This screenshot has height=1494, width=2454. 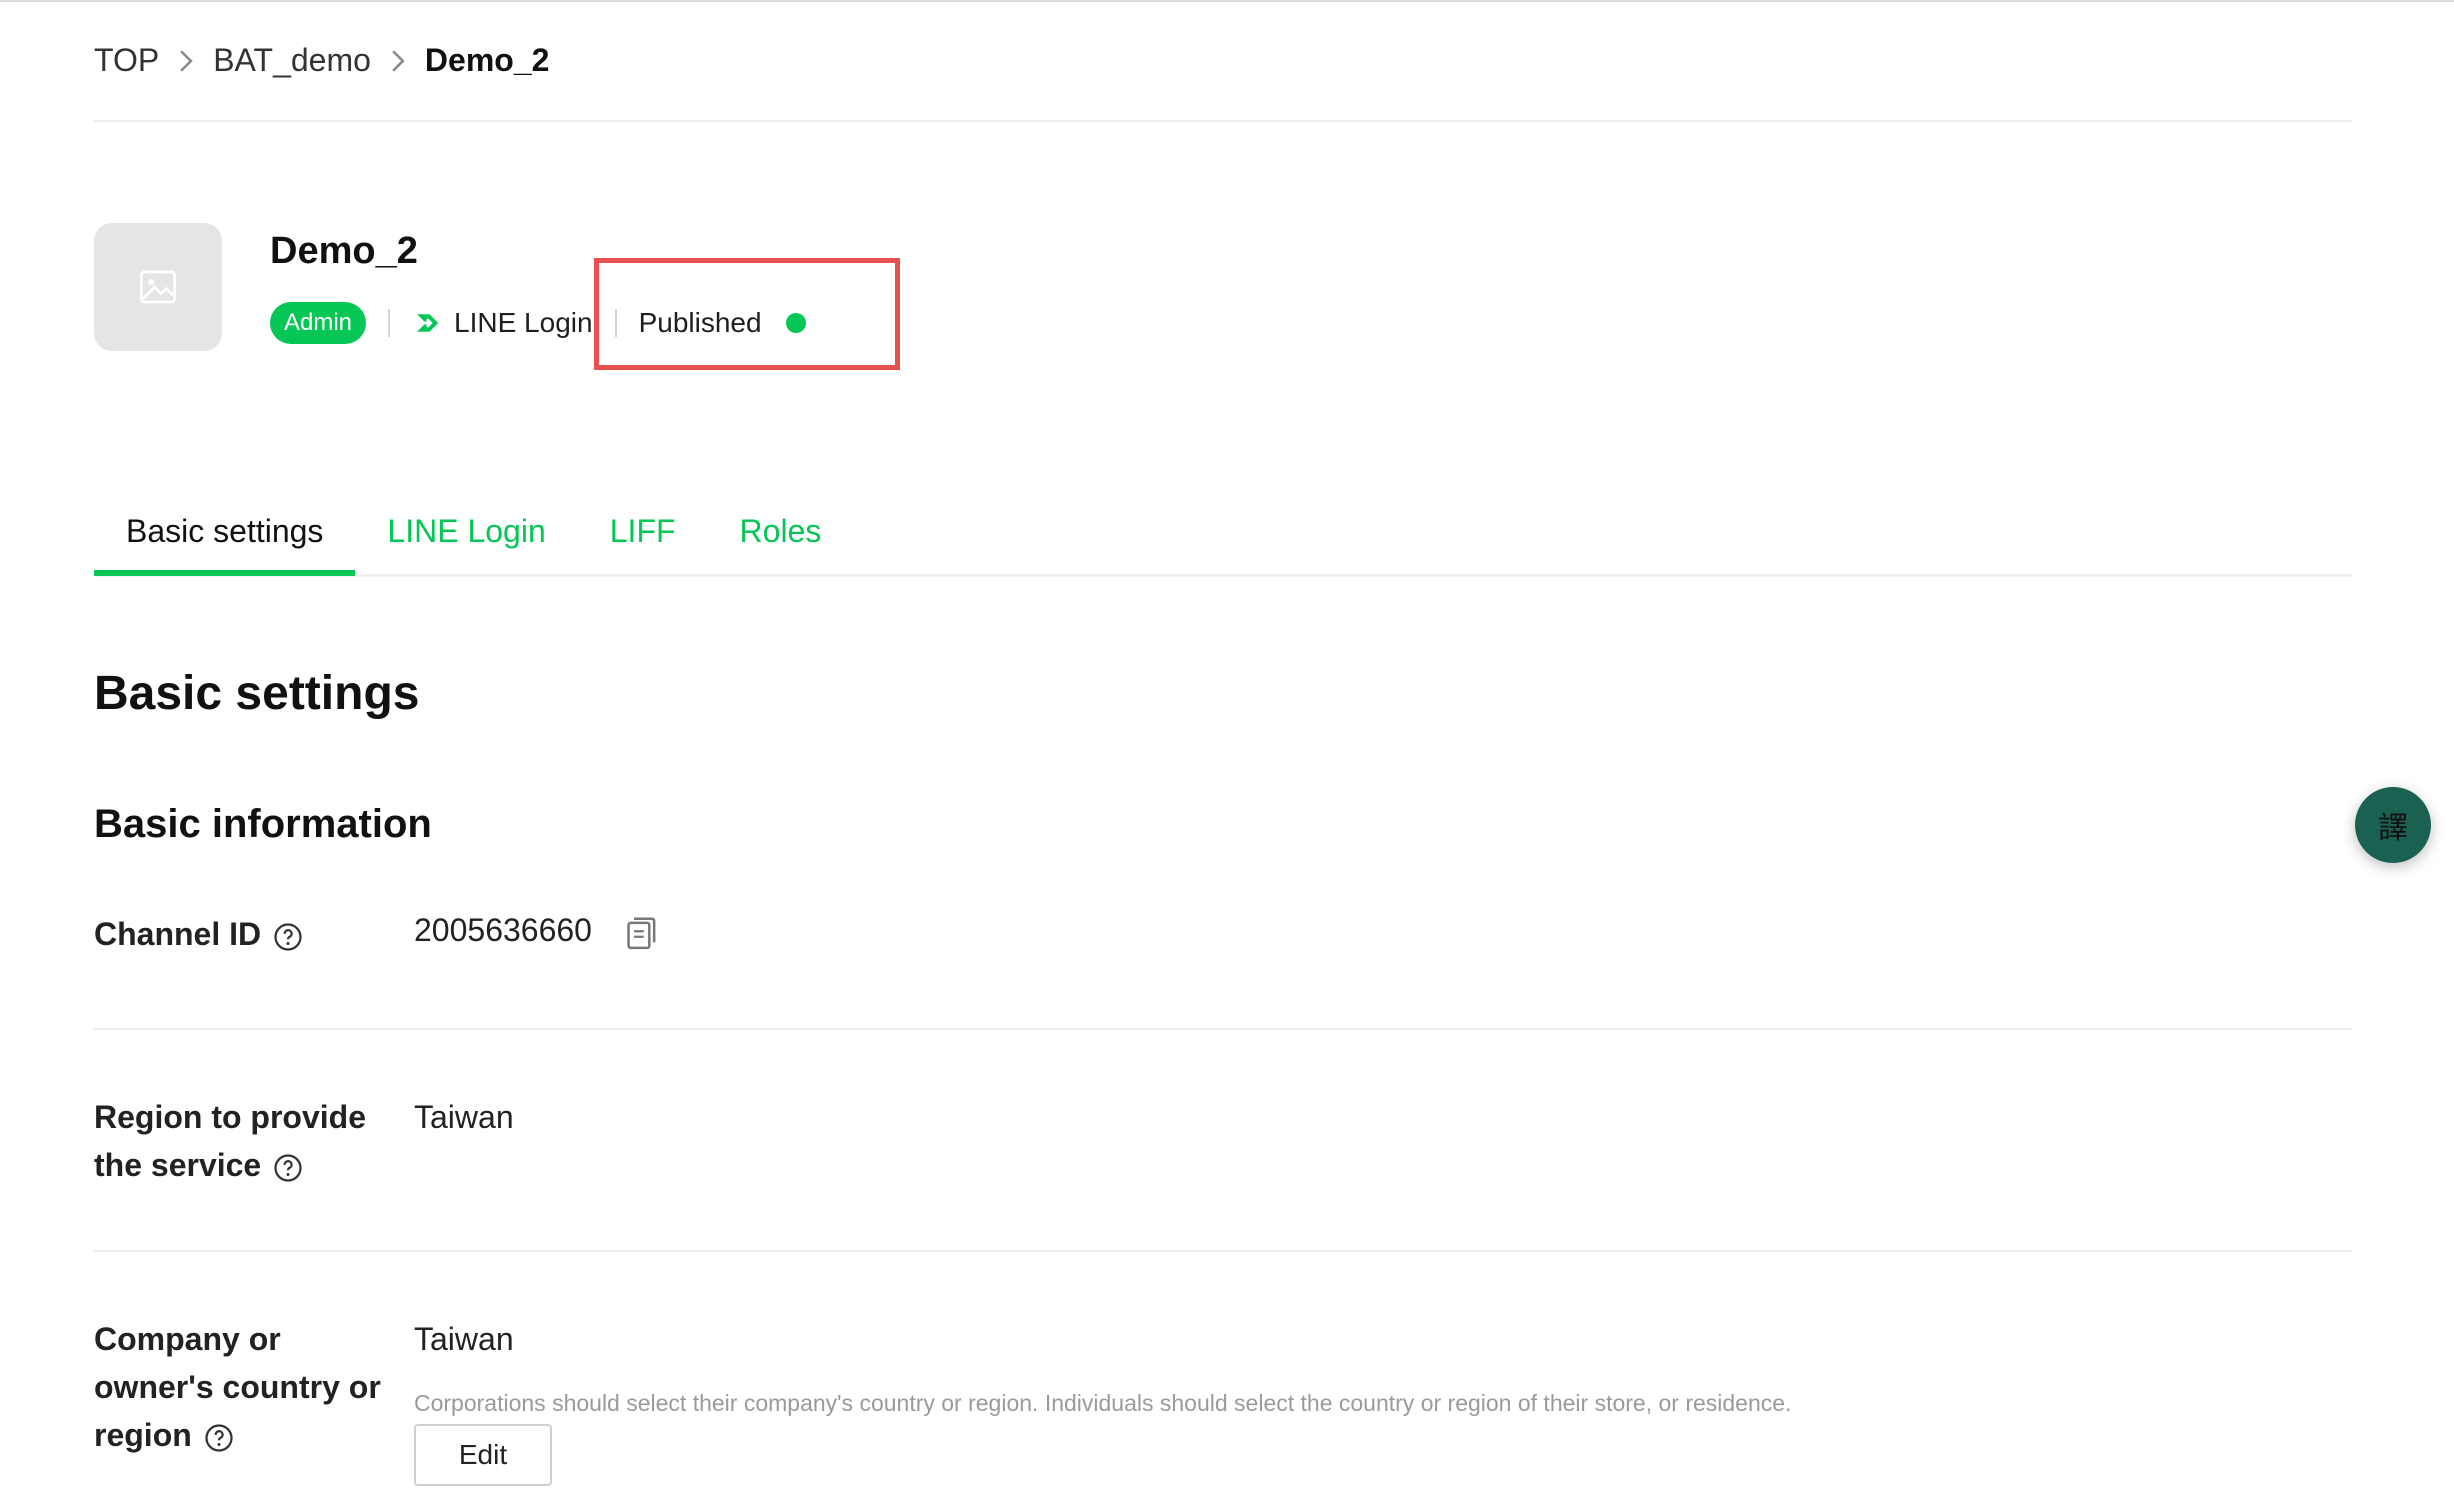 I want to click on channel-id-label: Channel ID, so click(x=198, y=934).